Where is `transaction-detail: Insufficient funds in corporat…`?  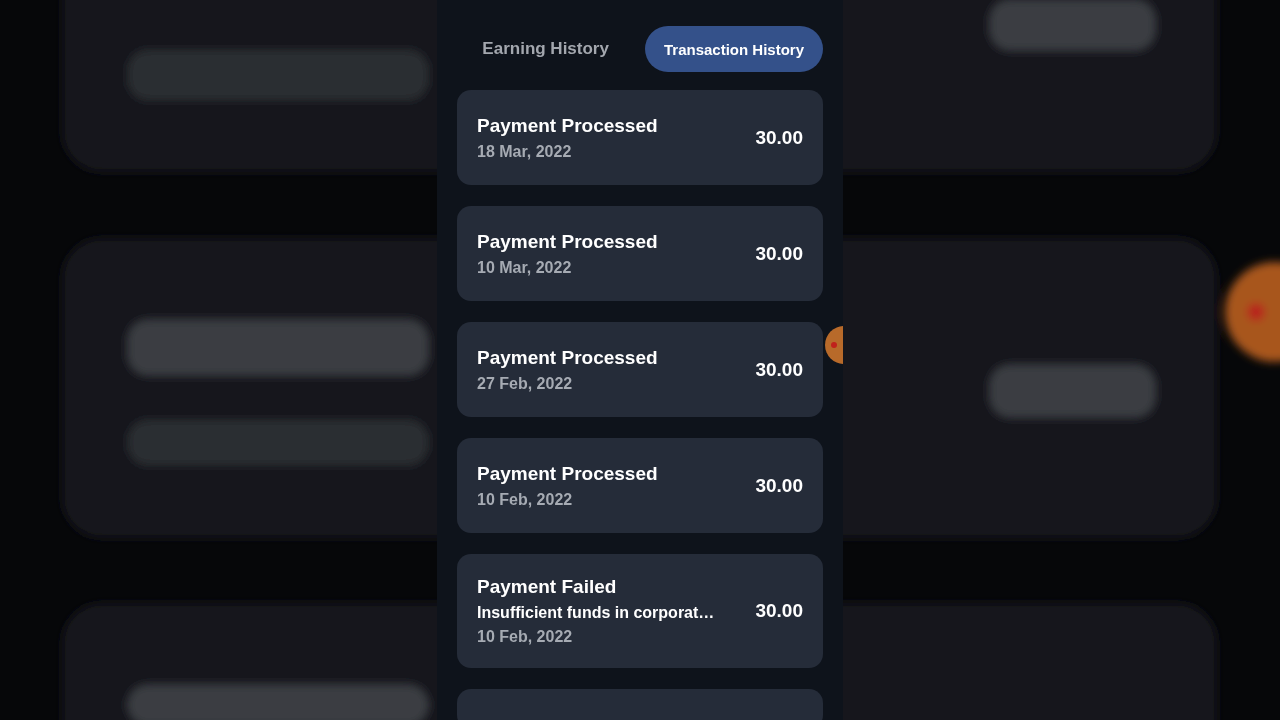
transaction-detail: Insufficient funds in corporat… is located at coordinates (596, 613).